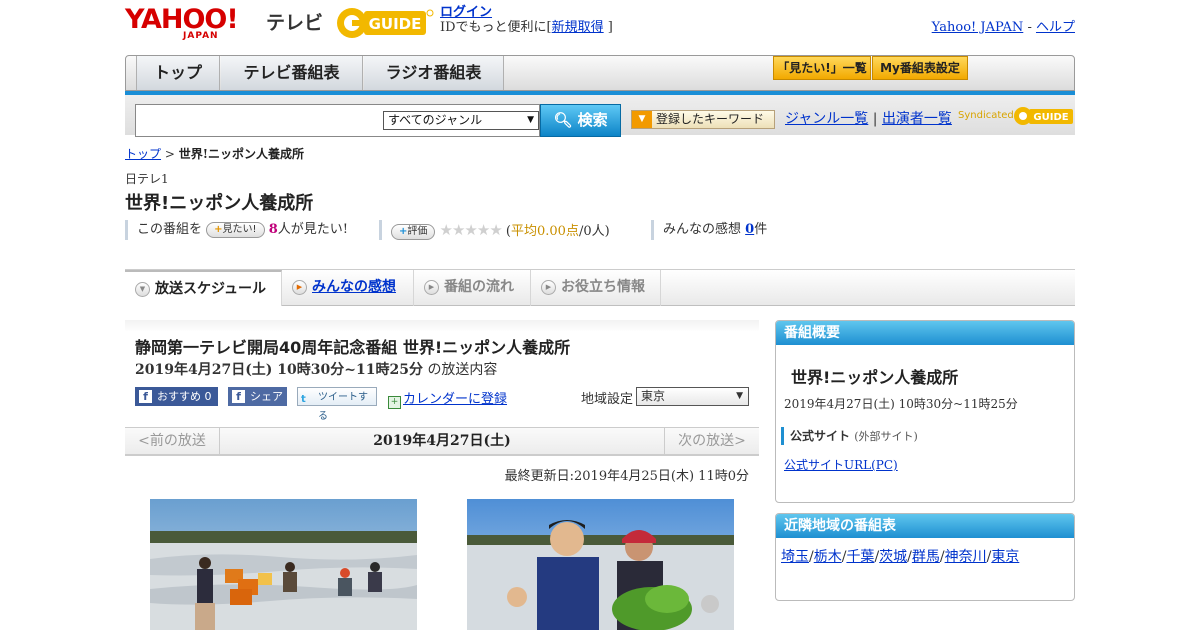  I want to click on tab-impressions-label: みんなの感想, so click(354, 287).